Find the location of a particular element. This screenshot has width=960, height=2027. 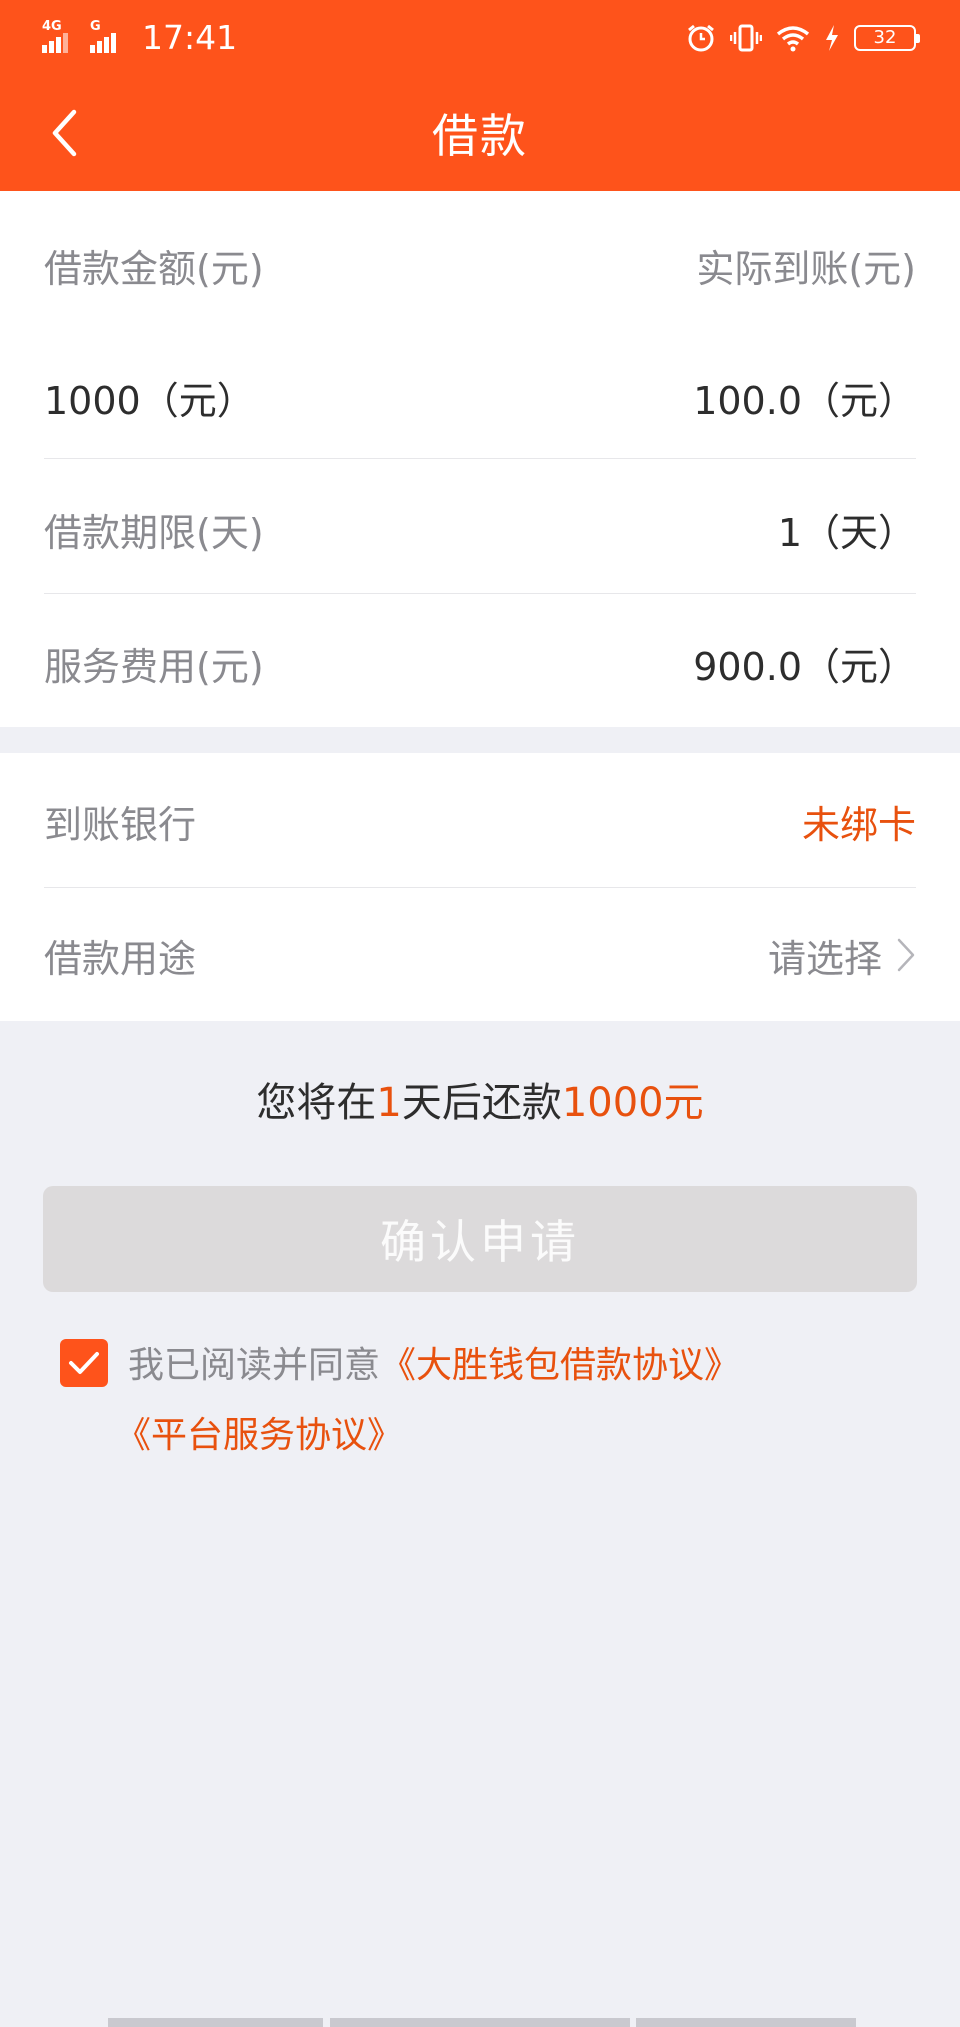

back-button is located at coordinates (64, 133).